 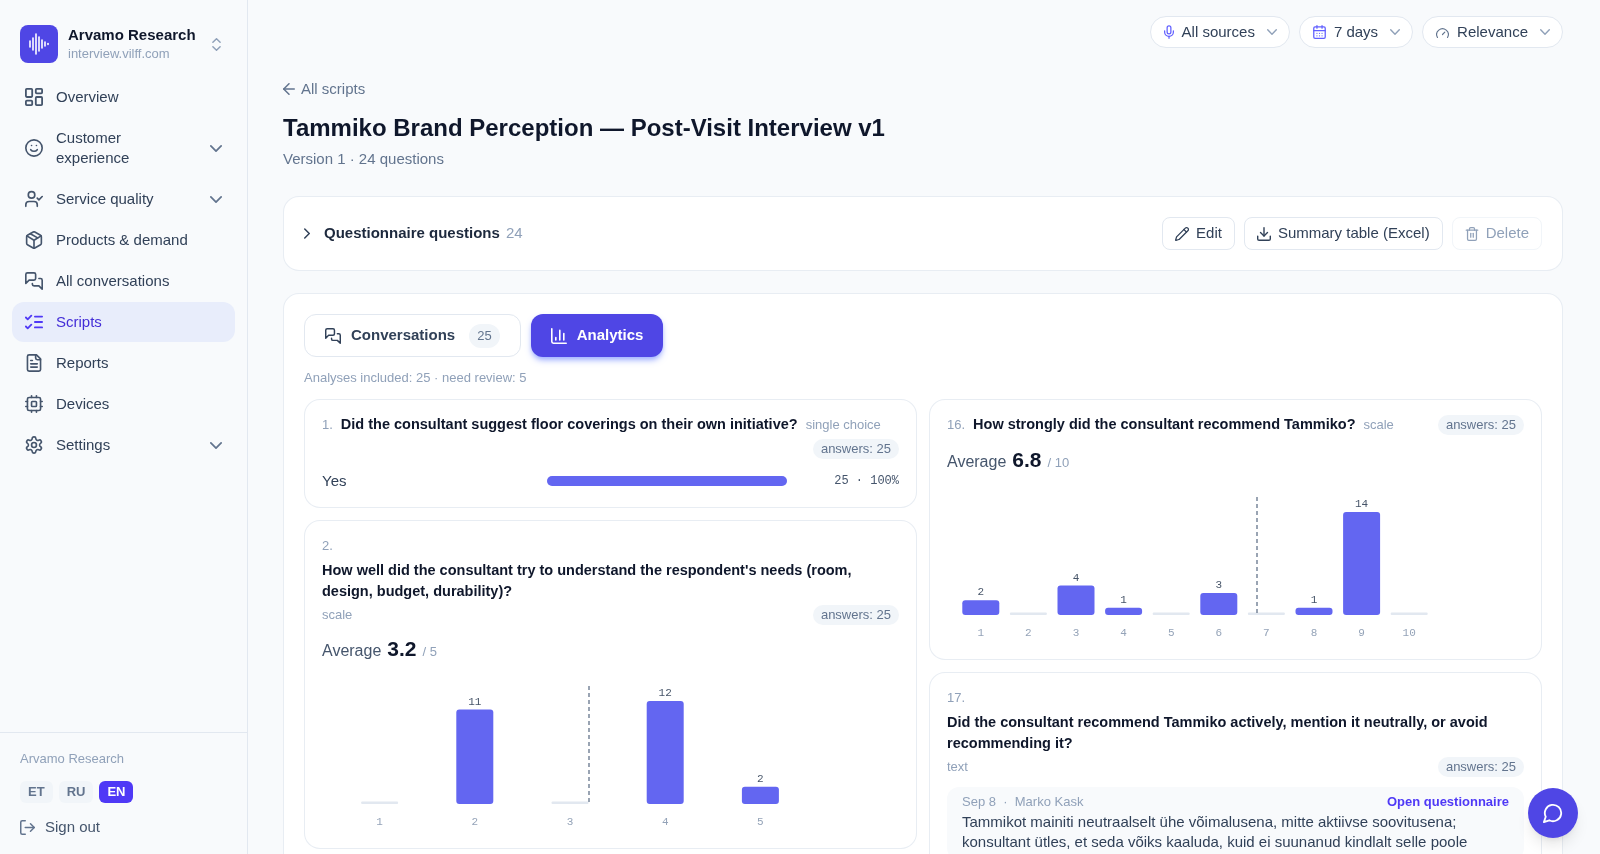 I want to click on average-scale: / 5, so click(x=429, y=652).